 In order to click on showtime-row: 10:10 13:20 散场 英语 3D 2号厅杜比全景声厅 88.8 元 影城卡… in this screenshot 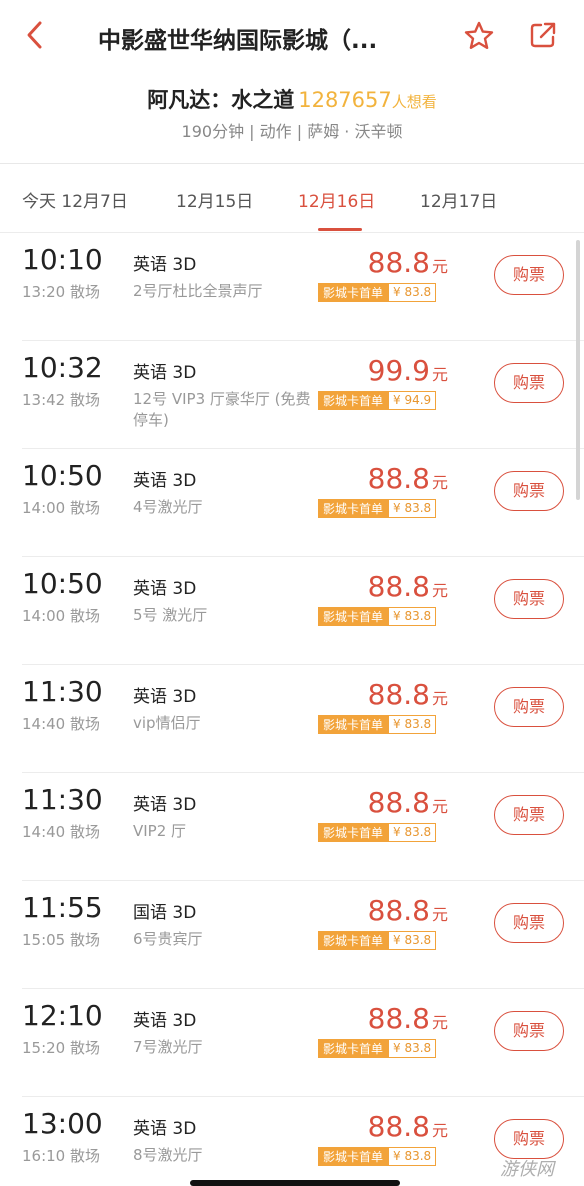, I will do `click(292, 287)`.